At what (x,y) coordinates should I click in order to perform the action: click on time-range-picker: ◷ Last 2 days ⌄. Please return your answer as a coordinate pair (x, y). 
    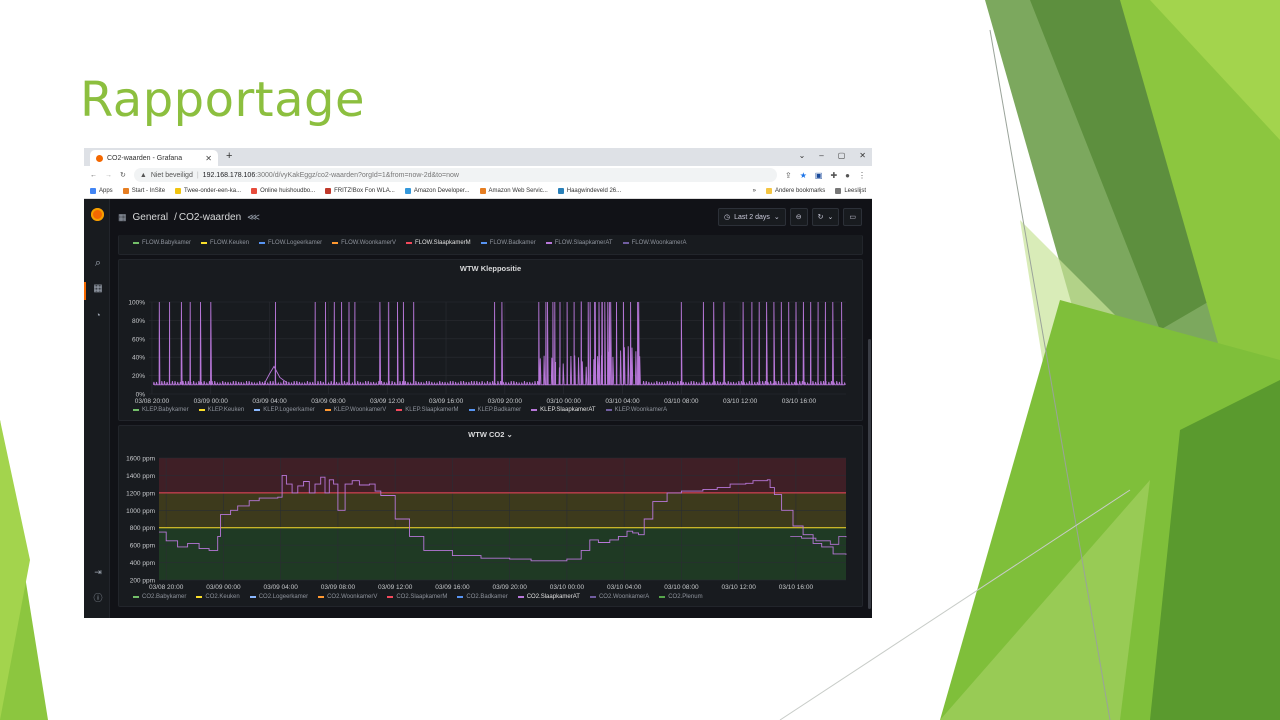
    Looking at the image, I should click on (751, 217).